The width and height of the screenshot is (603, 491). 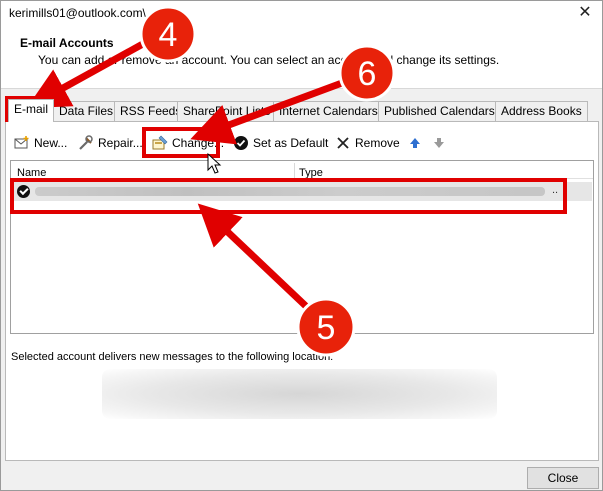 What do you see at coordinates (288, 196) in the screenshot?
I see `highlight-account-row` at bounding box center [288, 196].